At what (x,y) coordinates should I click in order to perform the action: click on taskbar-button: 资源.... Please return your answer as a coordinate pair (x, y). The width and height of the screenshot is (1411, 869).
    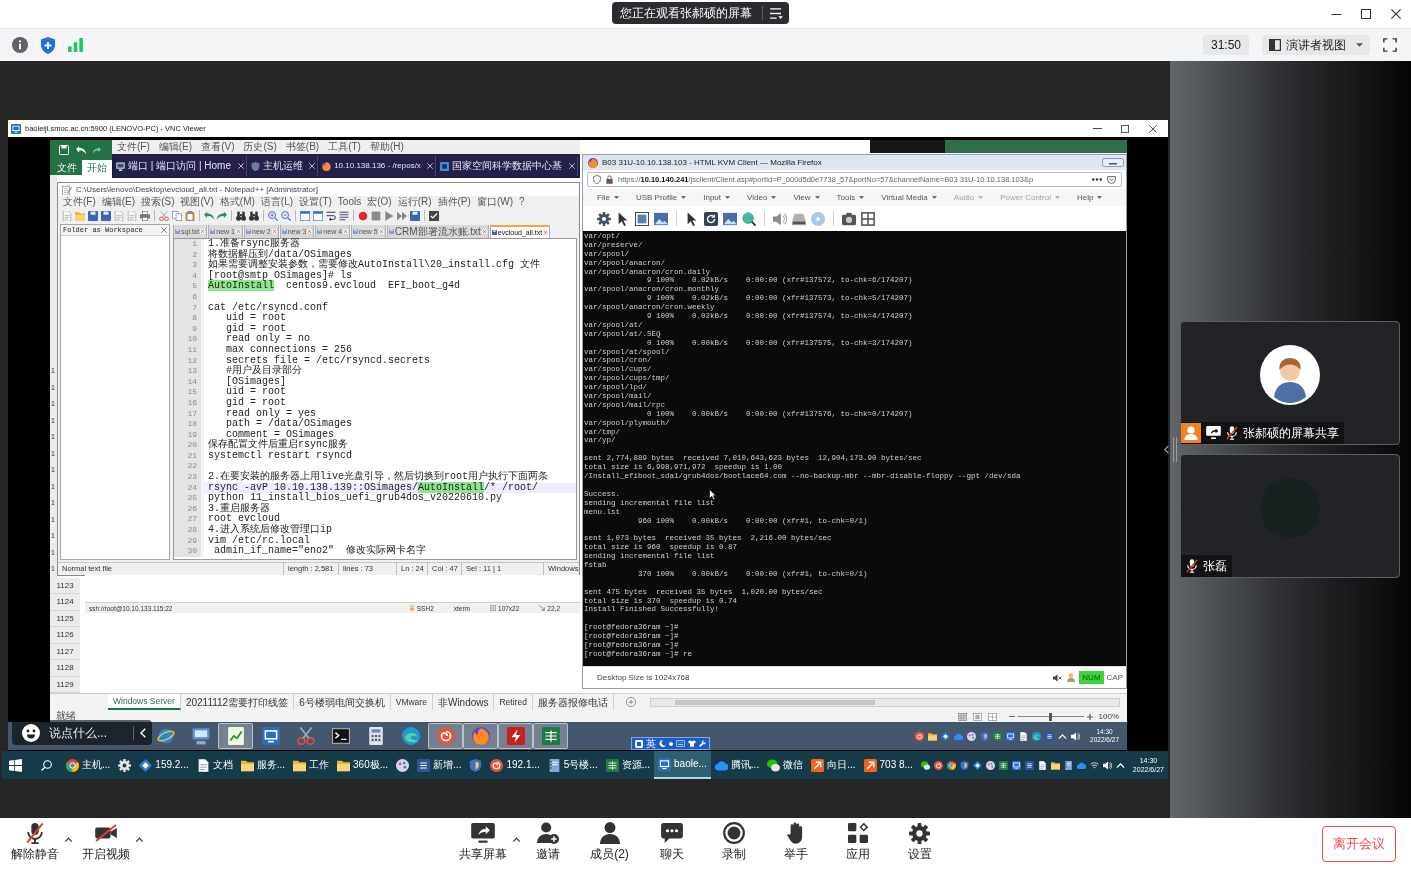
    Looking at the image, I should click on (628, 765).